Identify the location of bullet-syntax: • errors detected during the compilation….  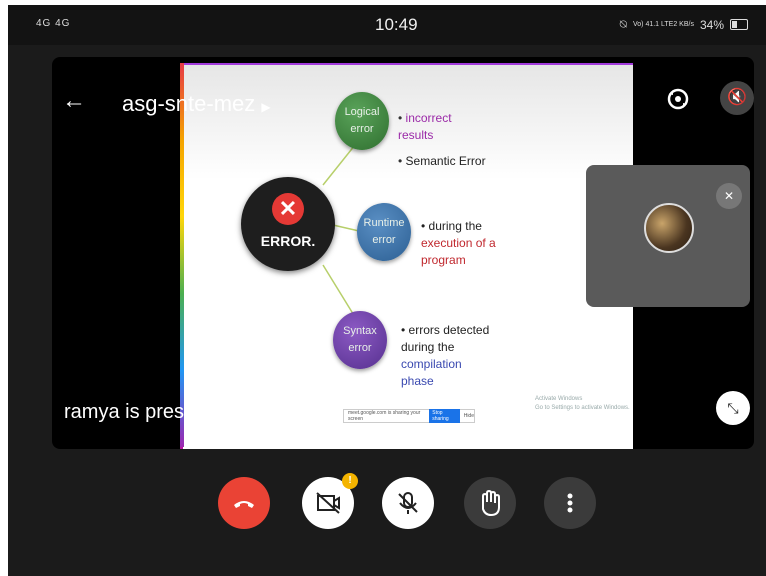
(445, 355).